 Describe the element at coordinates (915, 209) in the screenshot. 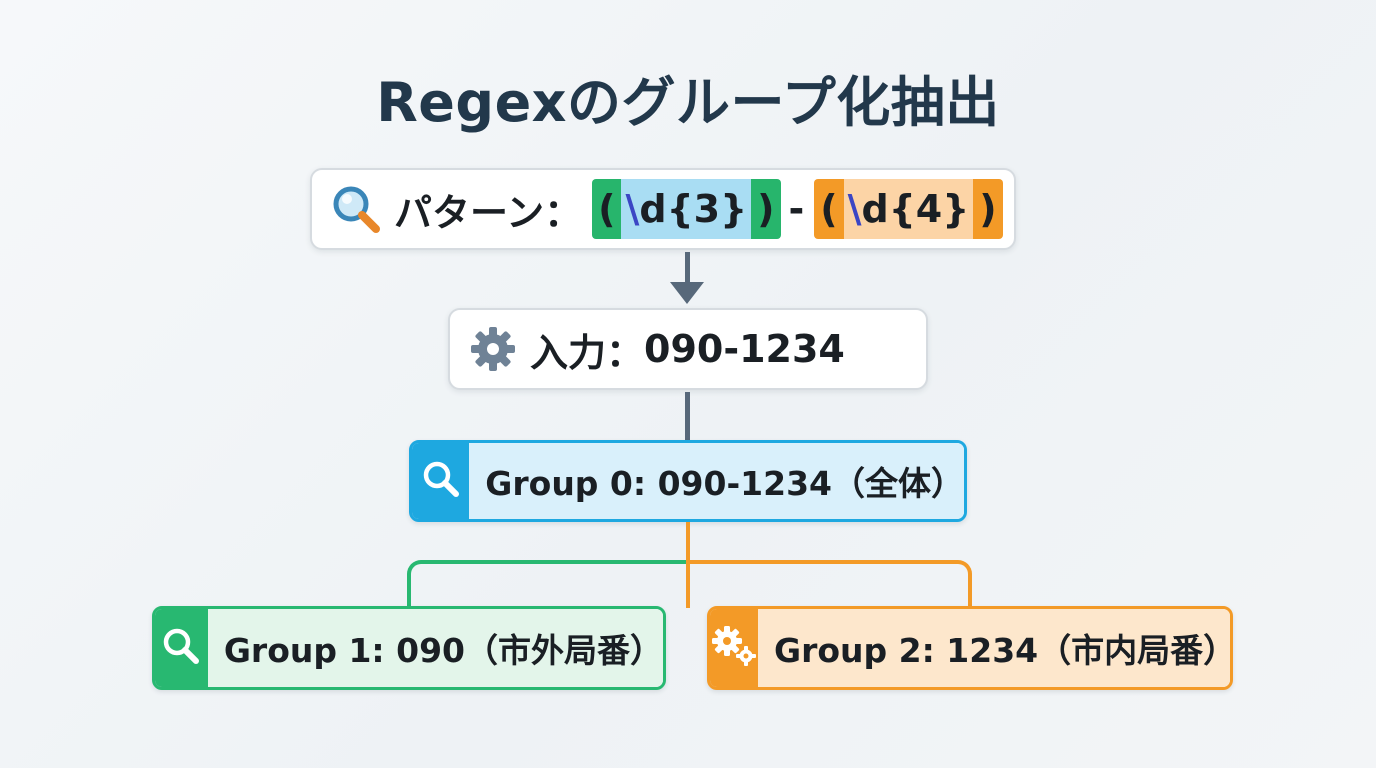

I see `group-2-token: d{4}` at that location.